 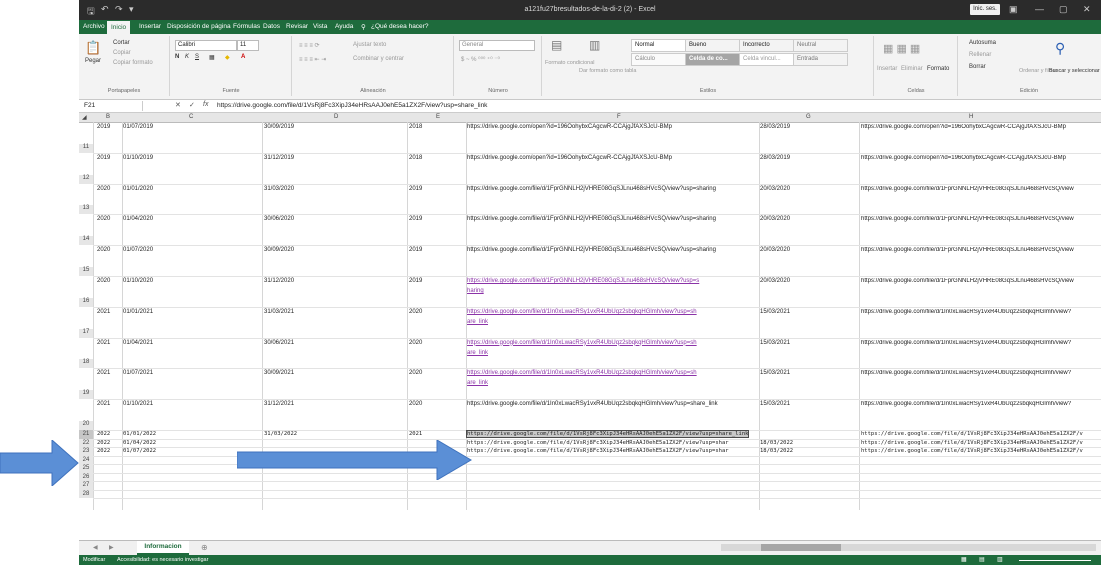 I want to click on tab-ayuda: Ayuda, so click(x=344, y=26).